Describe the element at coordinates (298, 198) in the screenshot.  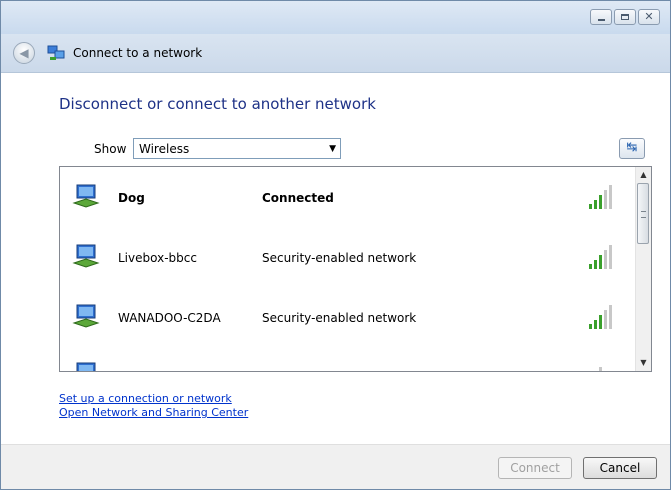
I see `network-status: Connected` at that location.